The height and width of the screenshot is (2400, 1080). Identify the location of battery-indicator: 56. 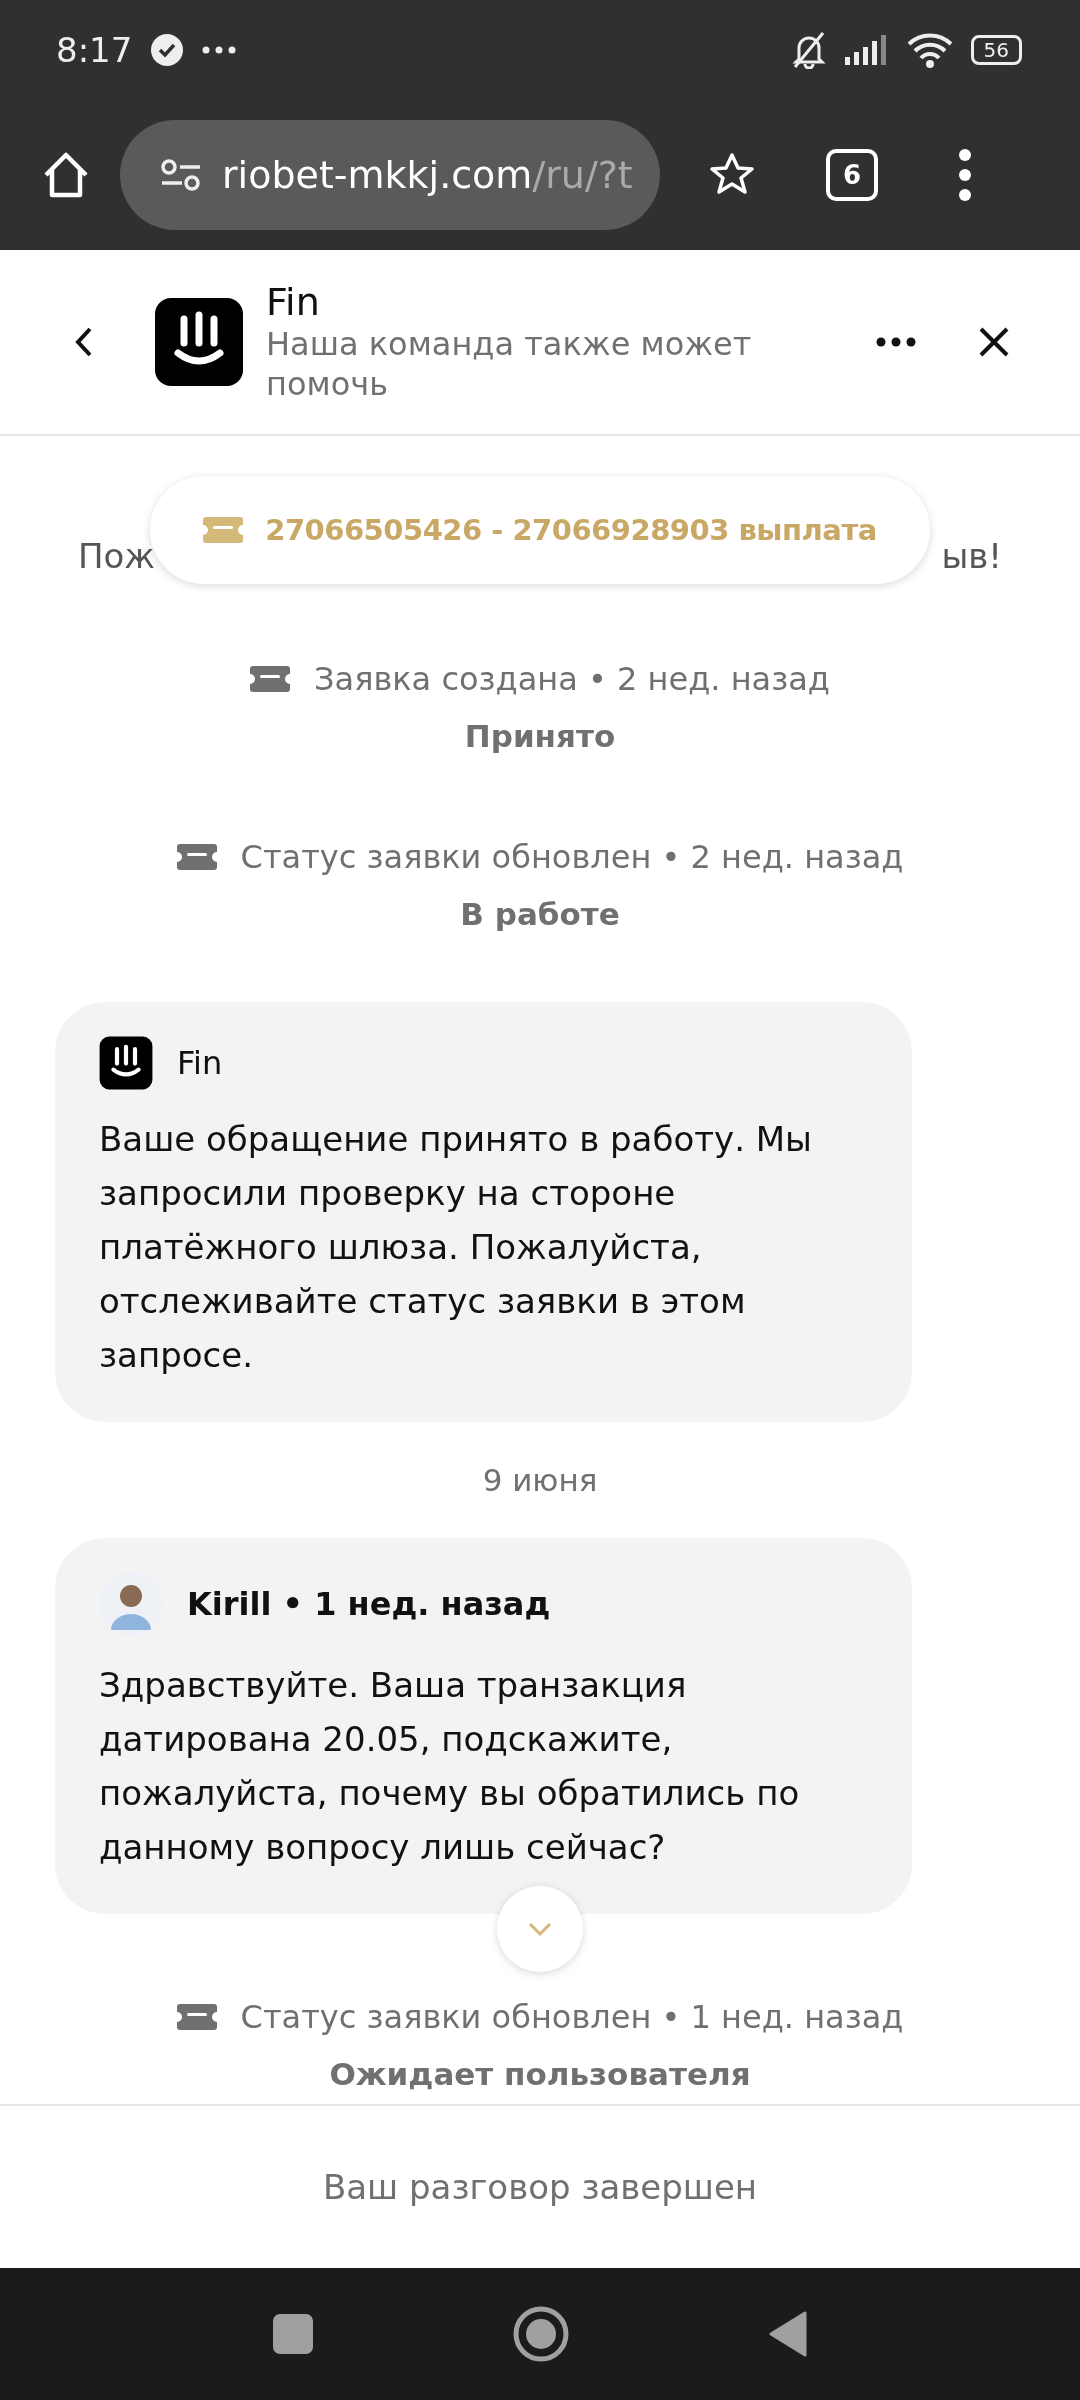
(996, 50).